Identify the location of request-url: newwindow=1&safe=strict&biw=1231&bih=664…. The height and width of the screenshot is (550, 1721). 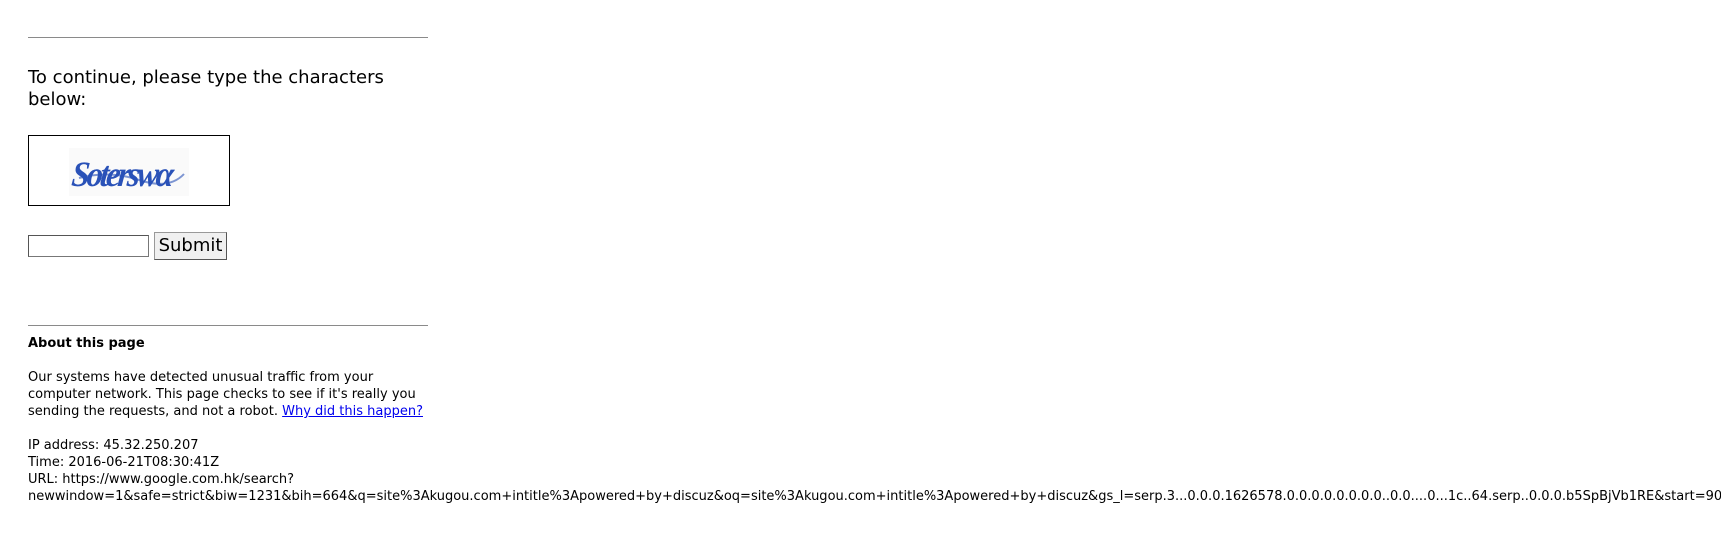
(874, 496).